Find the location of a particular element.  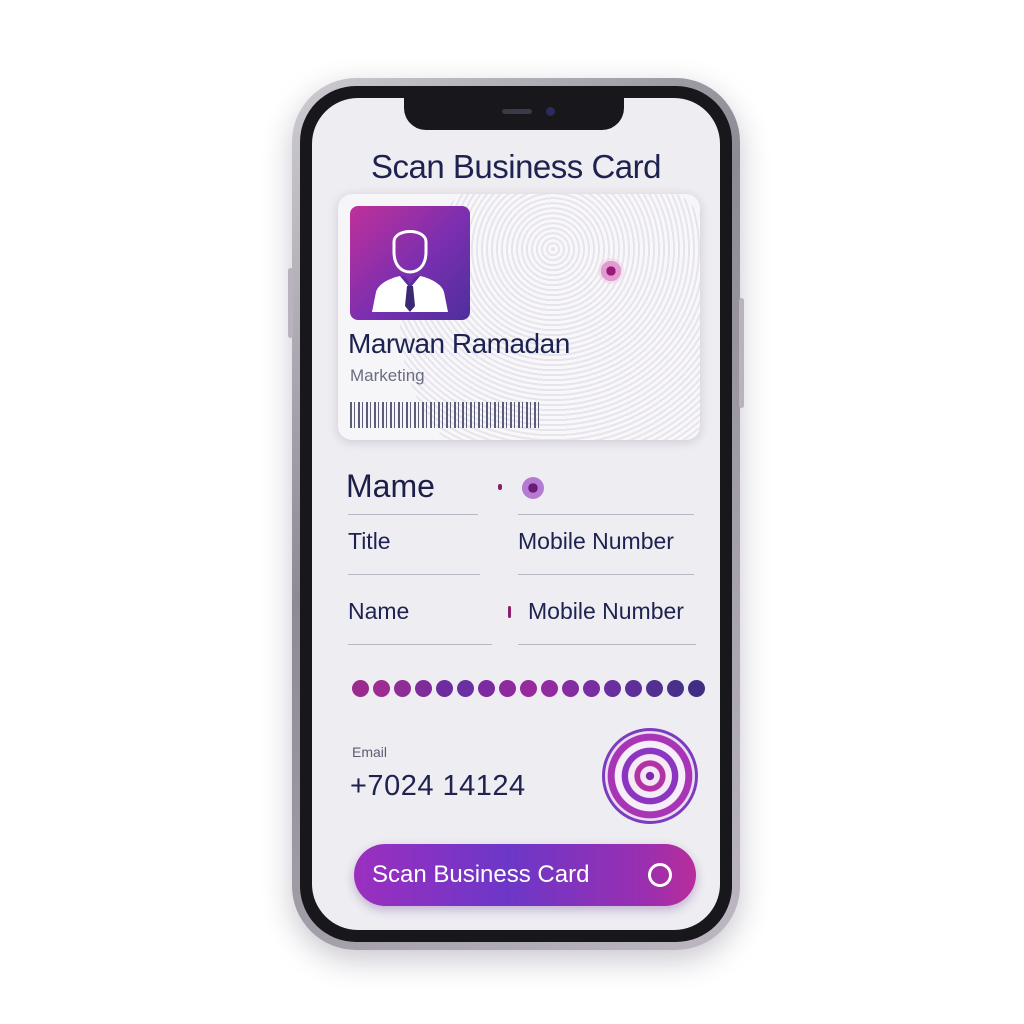

mobile-field-2-underline is located at coordinates (607, 644).